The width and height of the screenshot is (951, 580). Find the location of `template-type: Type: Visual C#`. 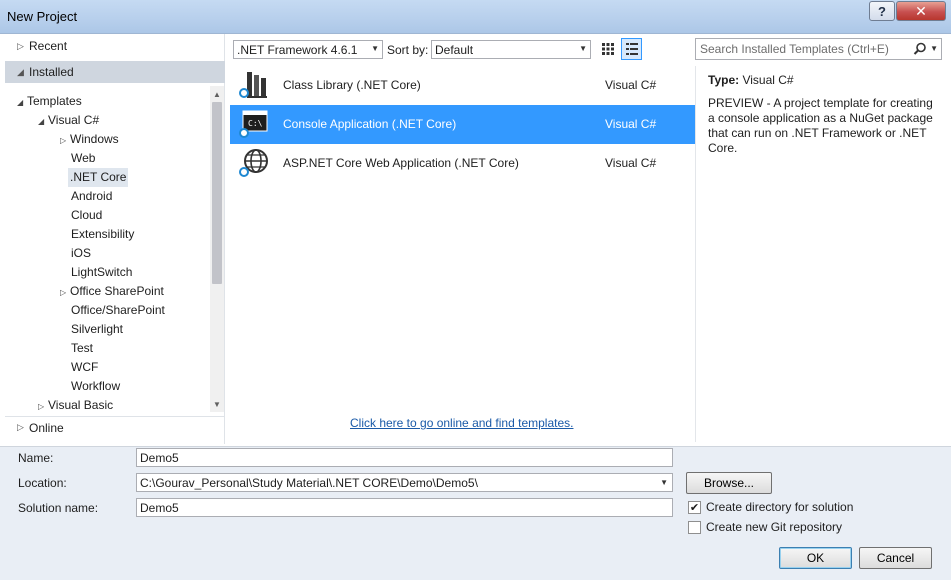

template-type: Type: Visual C# is located at coordinates (751, 80).